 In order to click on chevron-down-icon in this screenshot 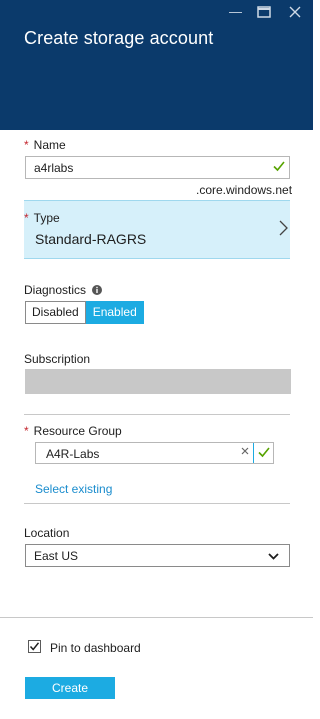, I will do `click(273, 556)`.